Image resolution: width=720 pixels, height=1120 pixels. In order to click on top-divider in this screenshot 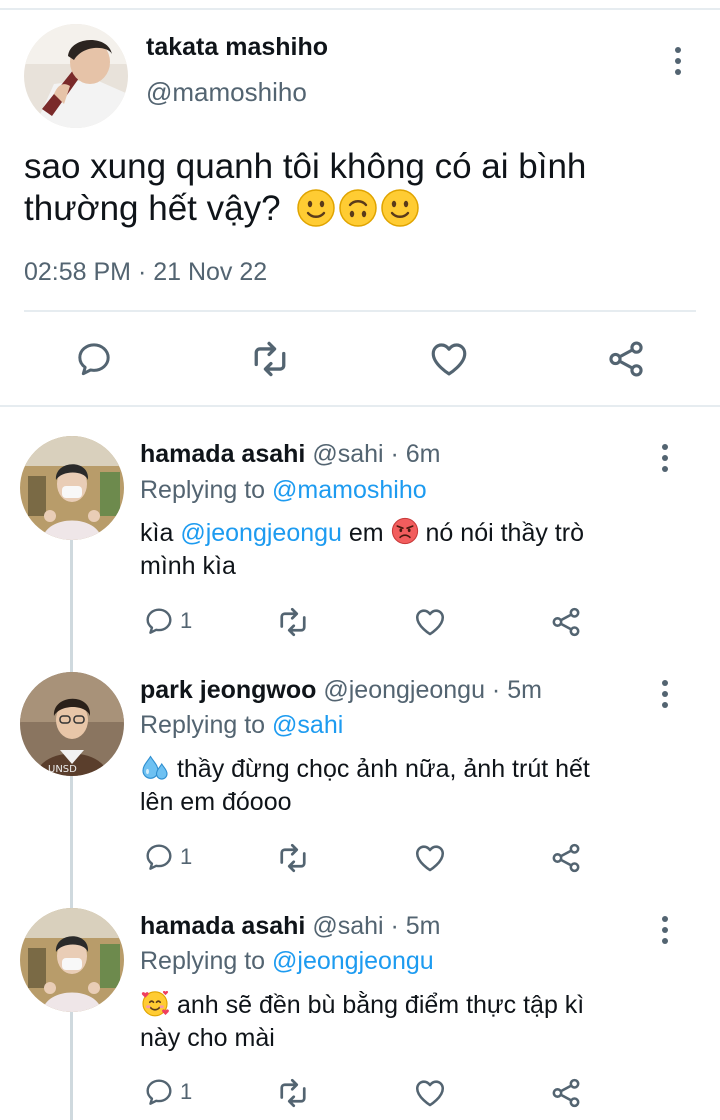, I will do `click(360, 9)`.